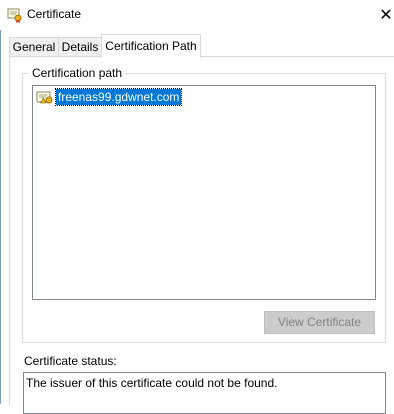  I want to click on view-certificate-button: View Certificate, so click(319, 322).